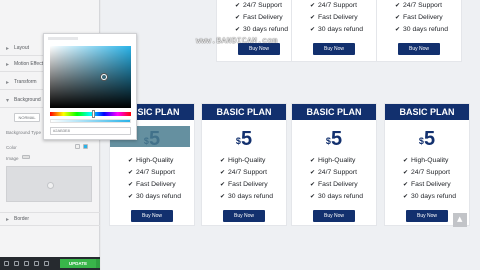  What do you see at coordinates (77, 146) in the screenshot?
I see `color-clear-swatch` at bounding box center [77, 146].